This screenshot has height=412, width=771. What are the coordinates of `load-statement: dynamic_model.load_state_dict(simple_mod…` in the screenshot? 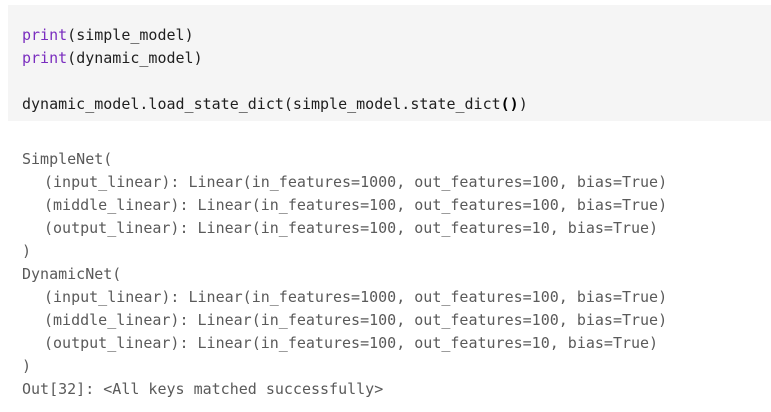 It's located at (261, 104).